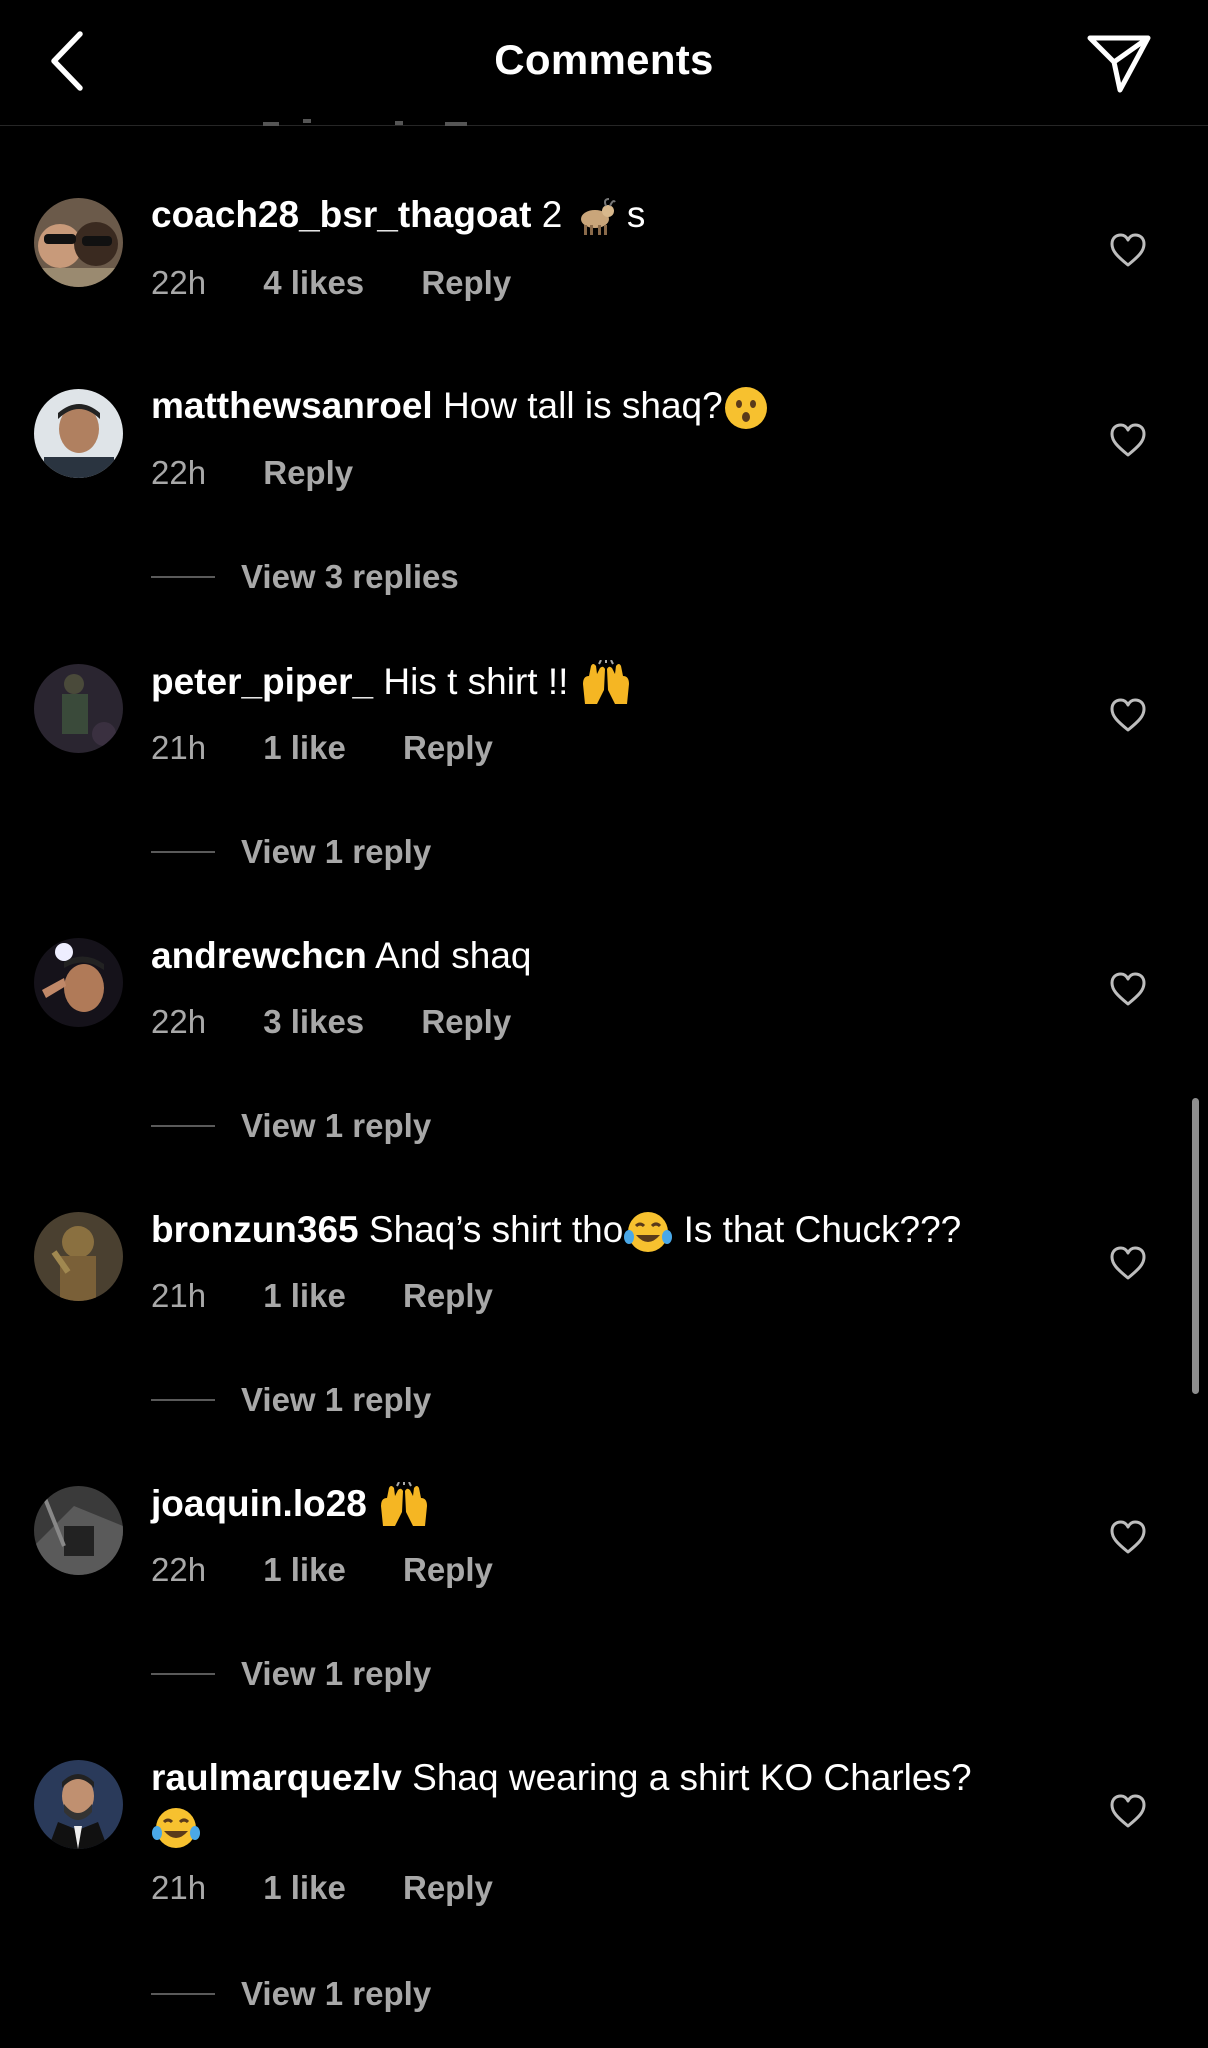 The height and width of the screenshot is (2048, 1208). Describe the element at coordinates (582, 405) in the screenshot. I see `comment-body: How tall is shaq?` at that location.